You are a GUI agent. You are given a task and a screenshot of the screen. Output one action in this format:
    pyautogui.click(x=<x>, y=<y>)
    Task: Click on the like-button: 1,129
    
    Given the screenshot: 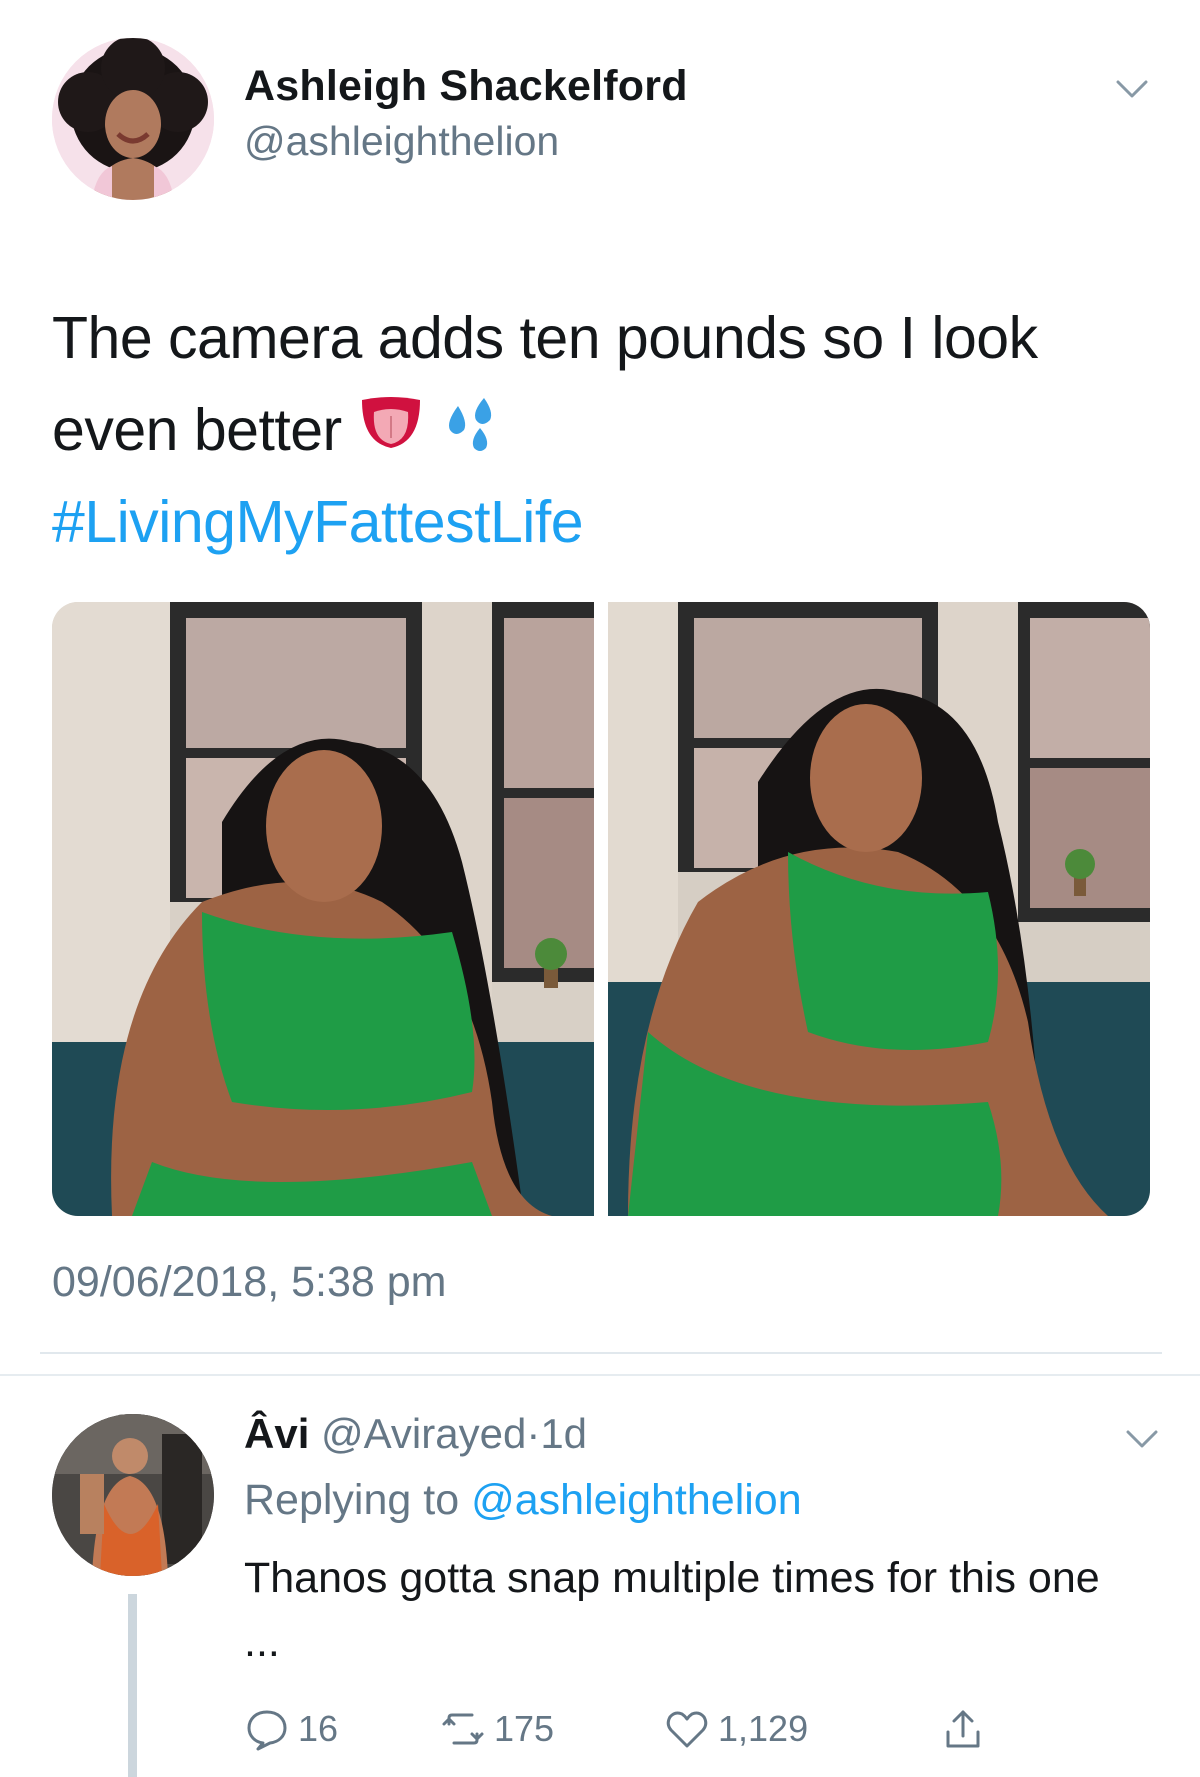 What is the action you would take?
    pyautogui.click(x=736, y=1729)
    